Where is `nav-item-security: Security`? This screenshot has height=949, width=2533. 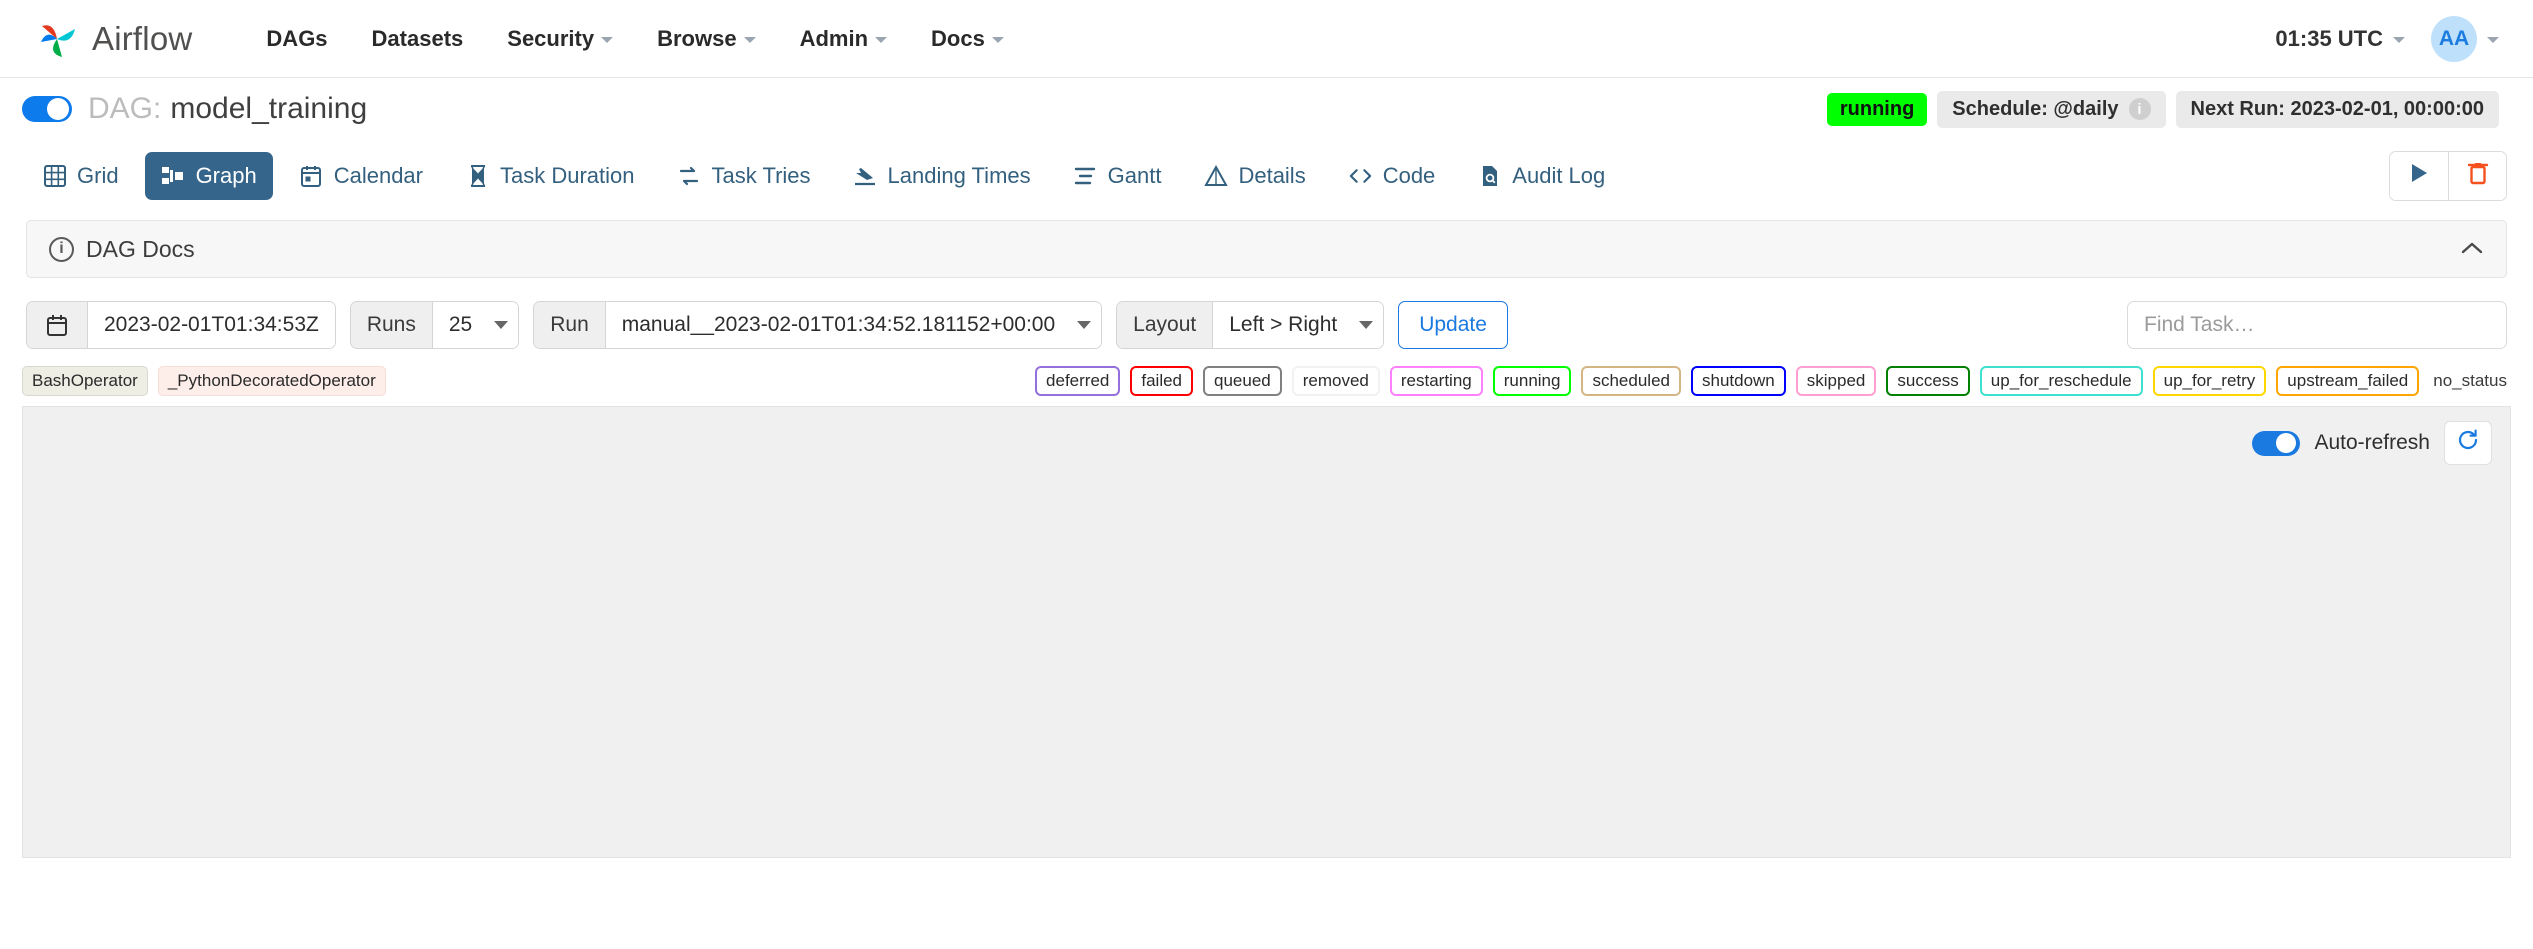
nav-item-security: Security is located at coordinates (560, 39).